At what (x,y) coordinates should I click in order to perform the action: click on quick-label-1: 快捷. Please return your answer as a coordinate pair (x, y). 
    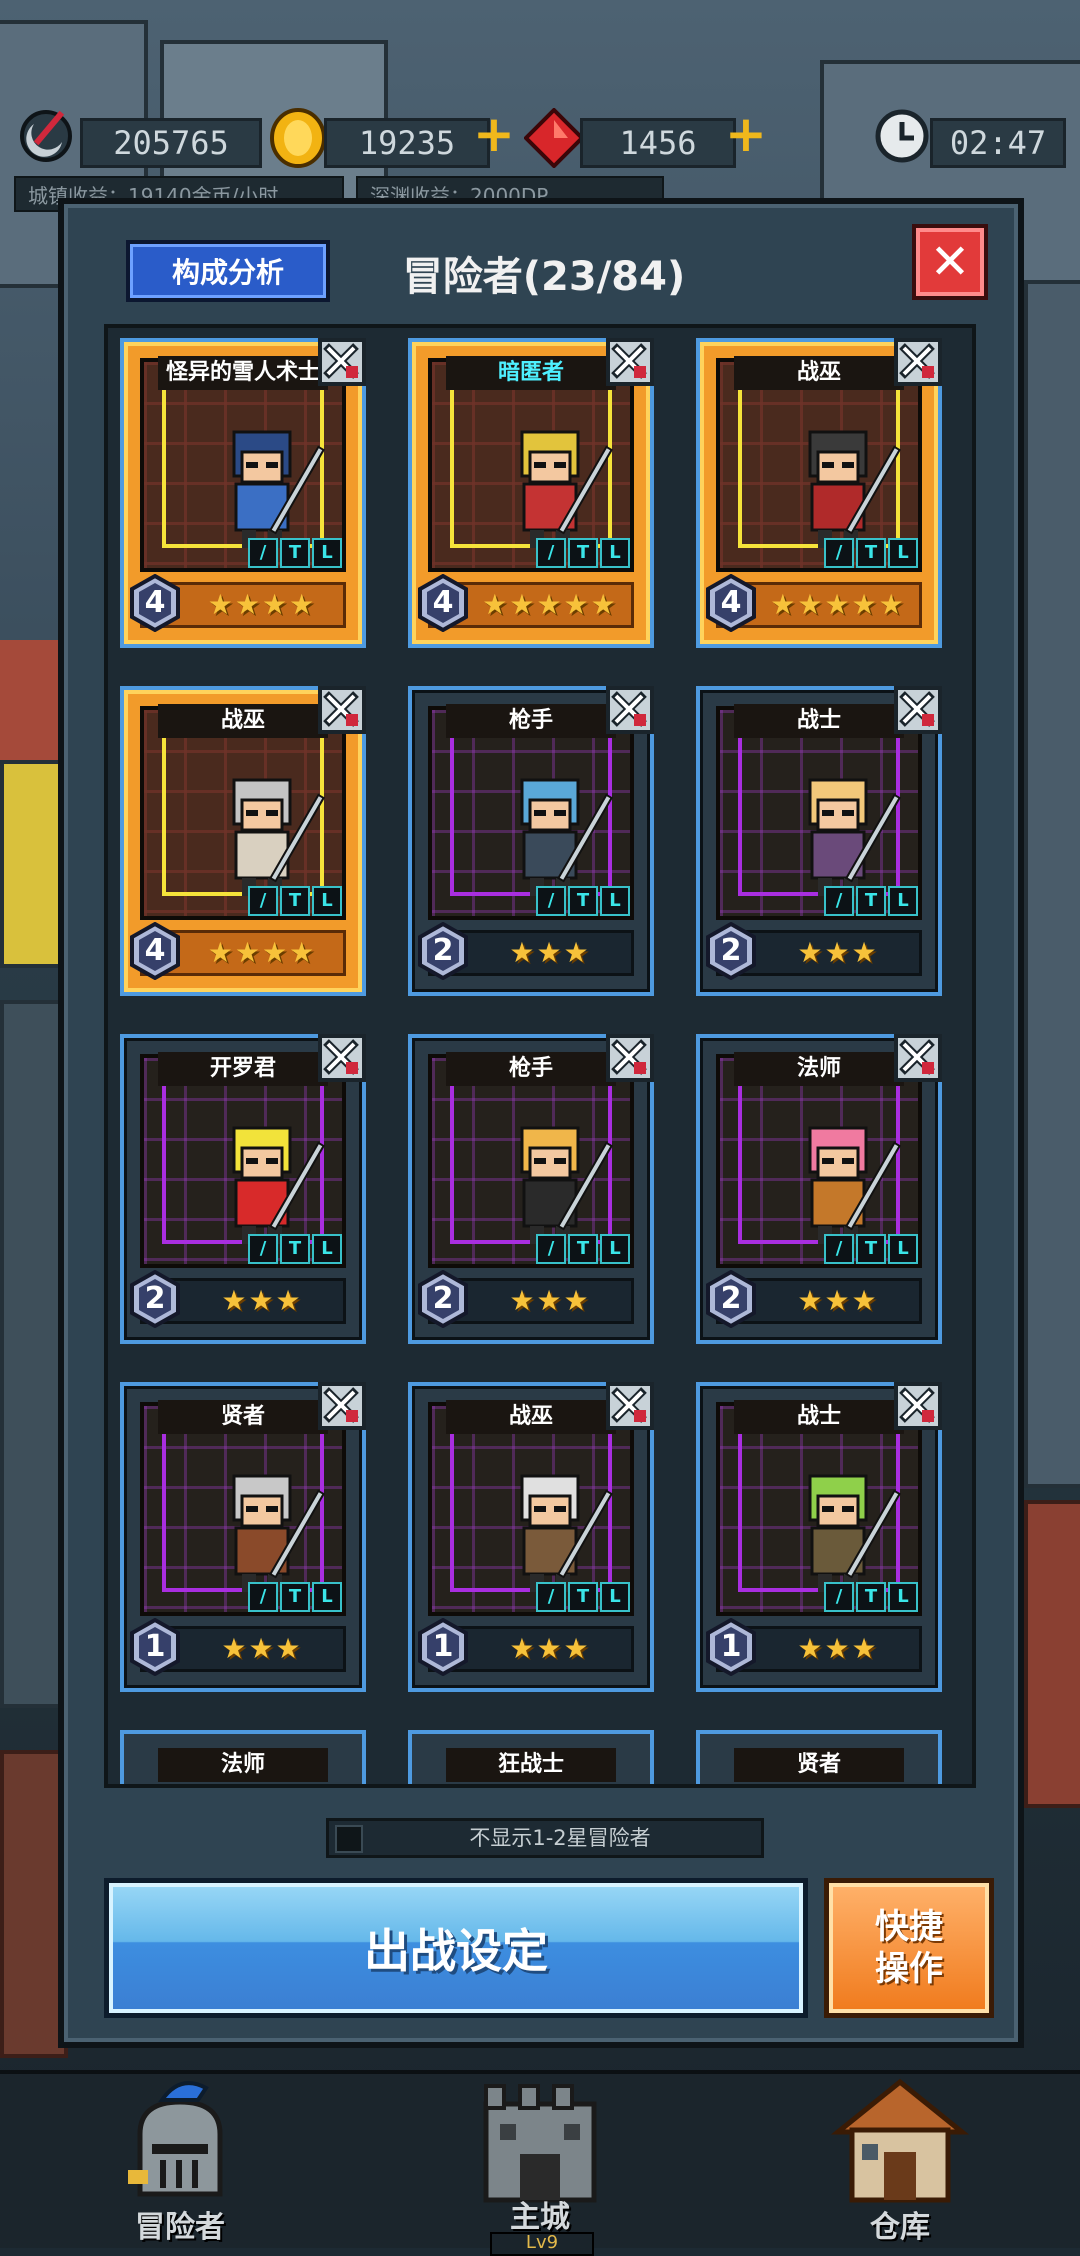
    Looking at the image, I should click on (909, 1927).